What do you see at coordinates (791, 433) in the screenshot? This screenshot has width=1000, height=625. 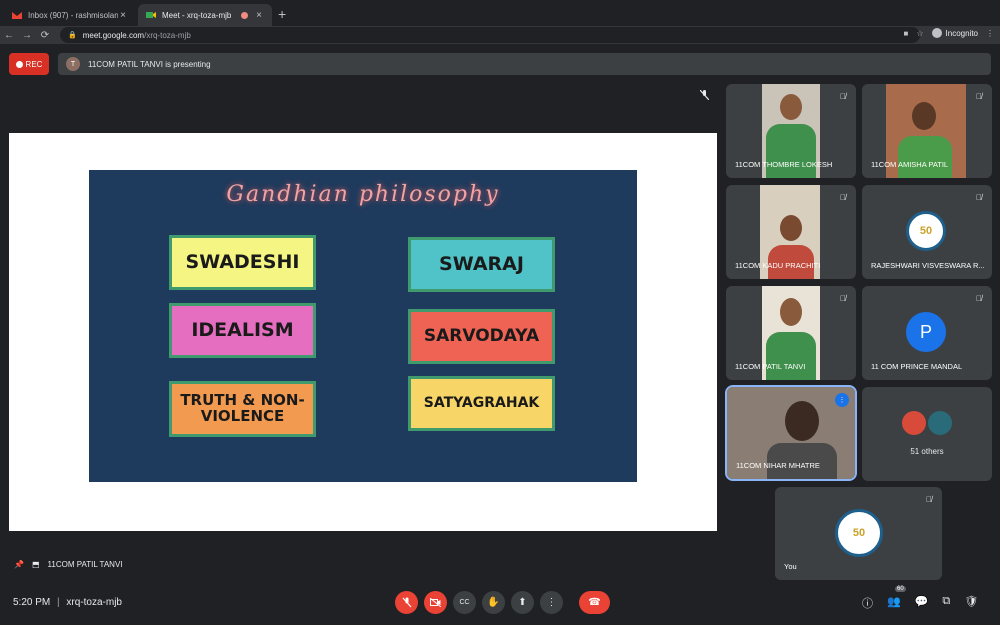 I see `participant-tile-active-speaker: ⋮ 11COM NIHAR MHATRE` at bounding box center [791, 433].